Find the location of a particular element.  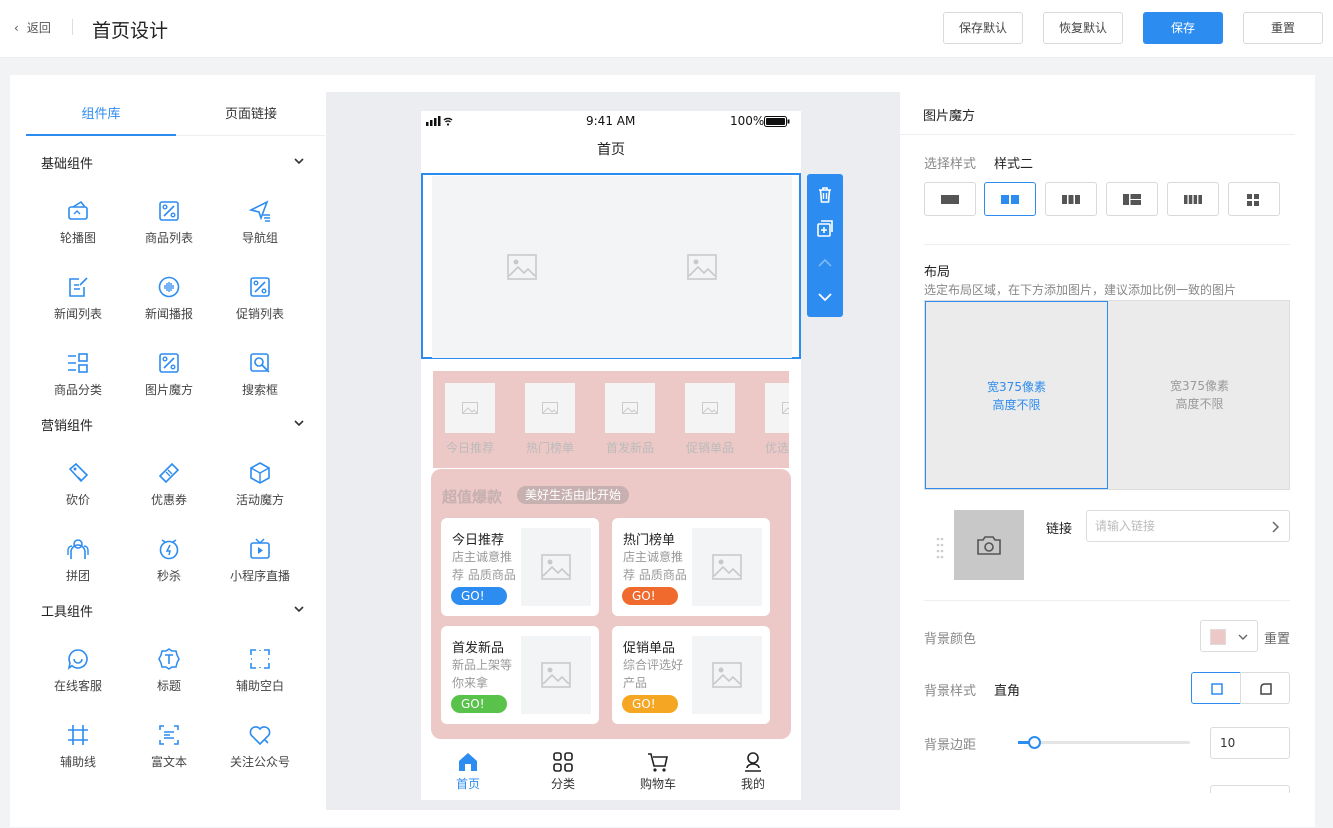

bg-color-reset: 重置 is located at coordinates (1277, 637).